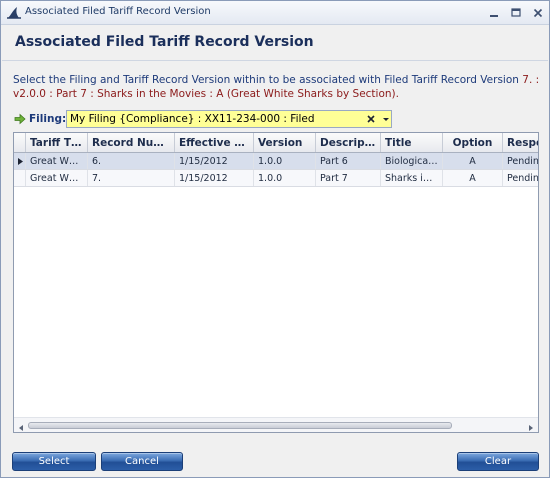  Describe the element at coordinates (240, 425) in the screenshot. I see `scrollbar-thumb` at that location.